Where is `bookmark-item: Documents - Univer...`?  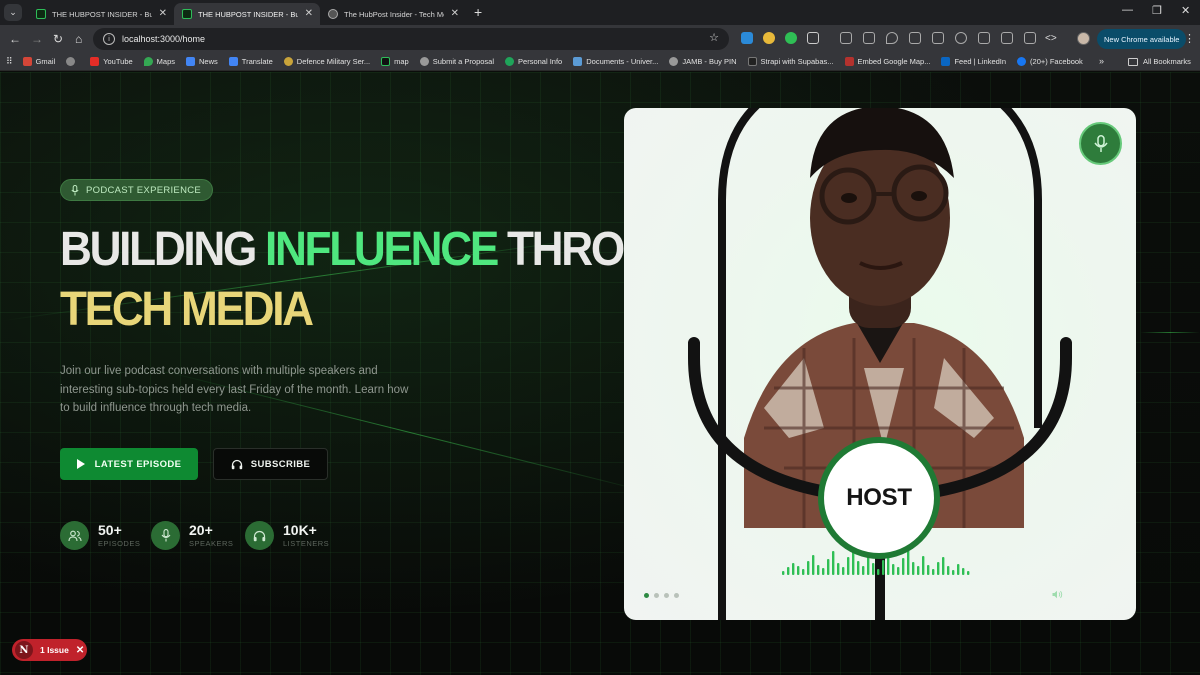
bookmark-item: Documents - Univer... is located at coordinates (615, 61).